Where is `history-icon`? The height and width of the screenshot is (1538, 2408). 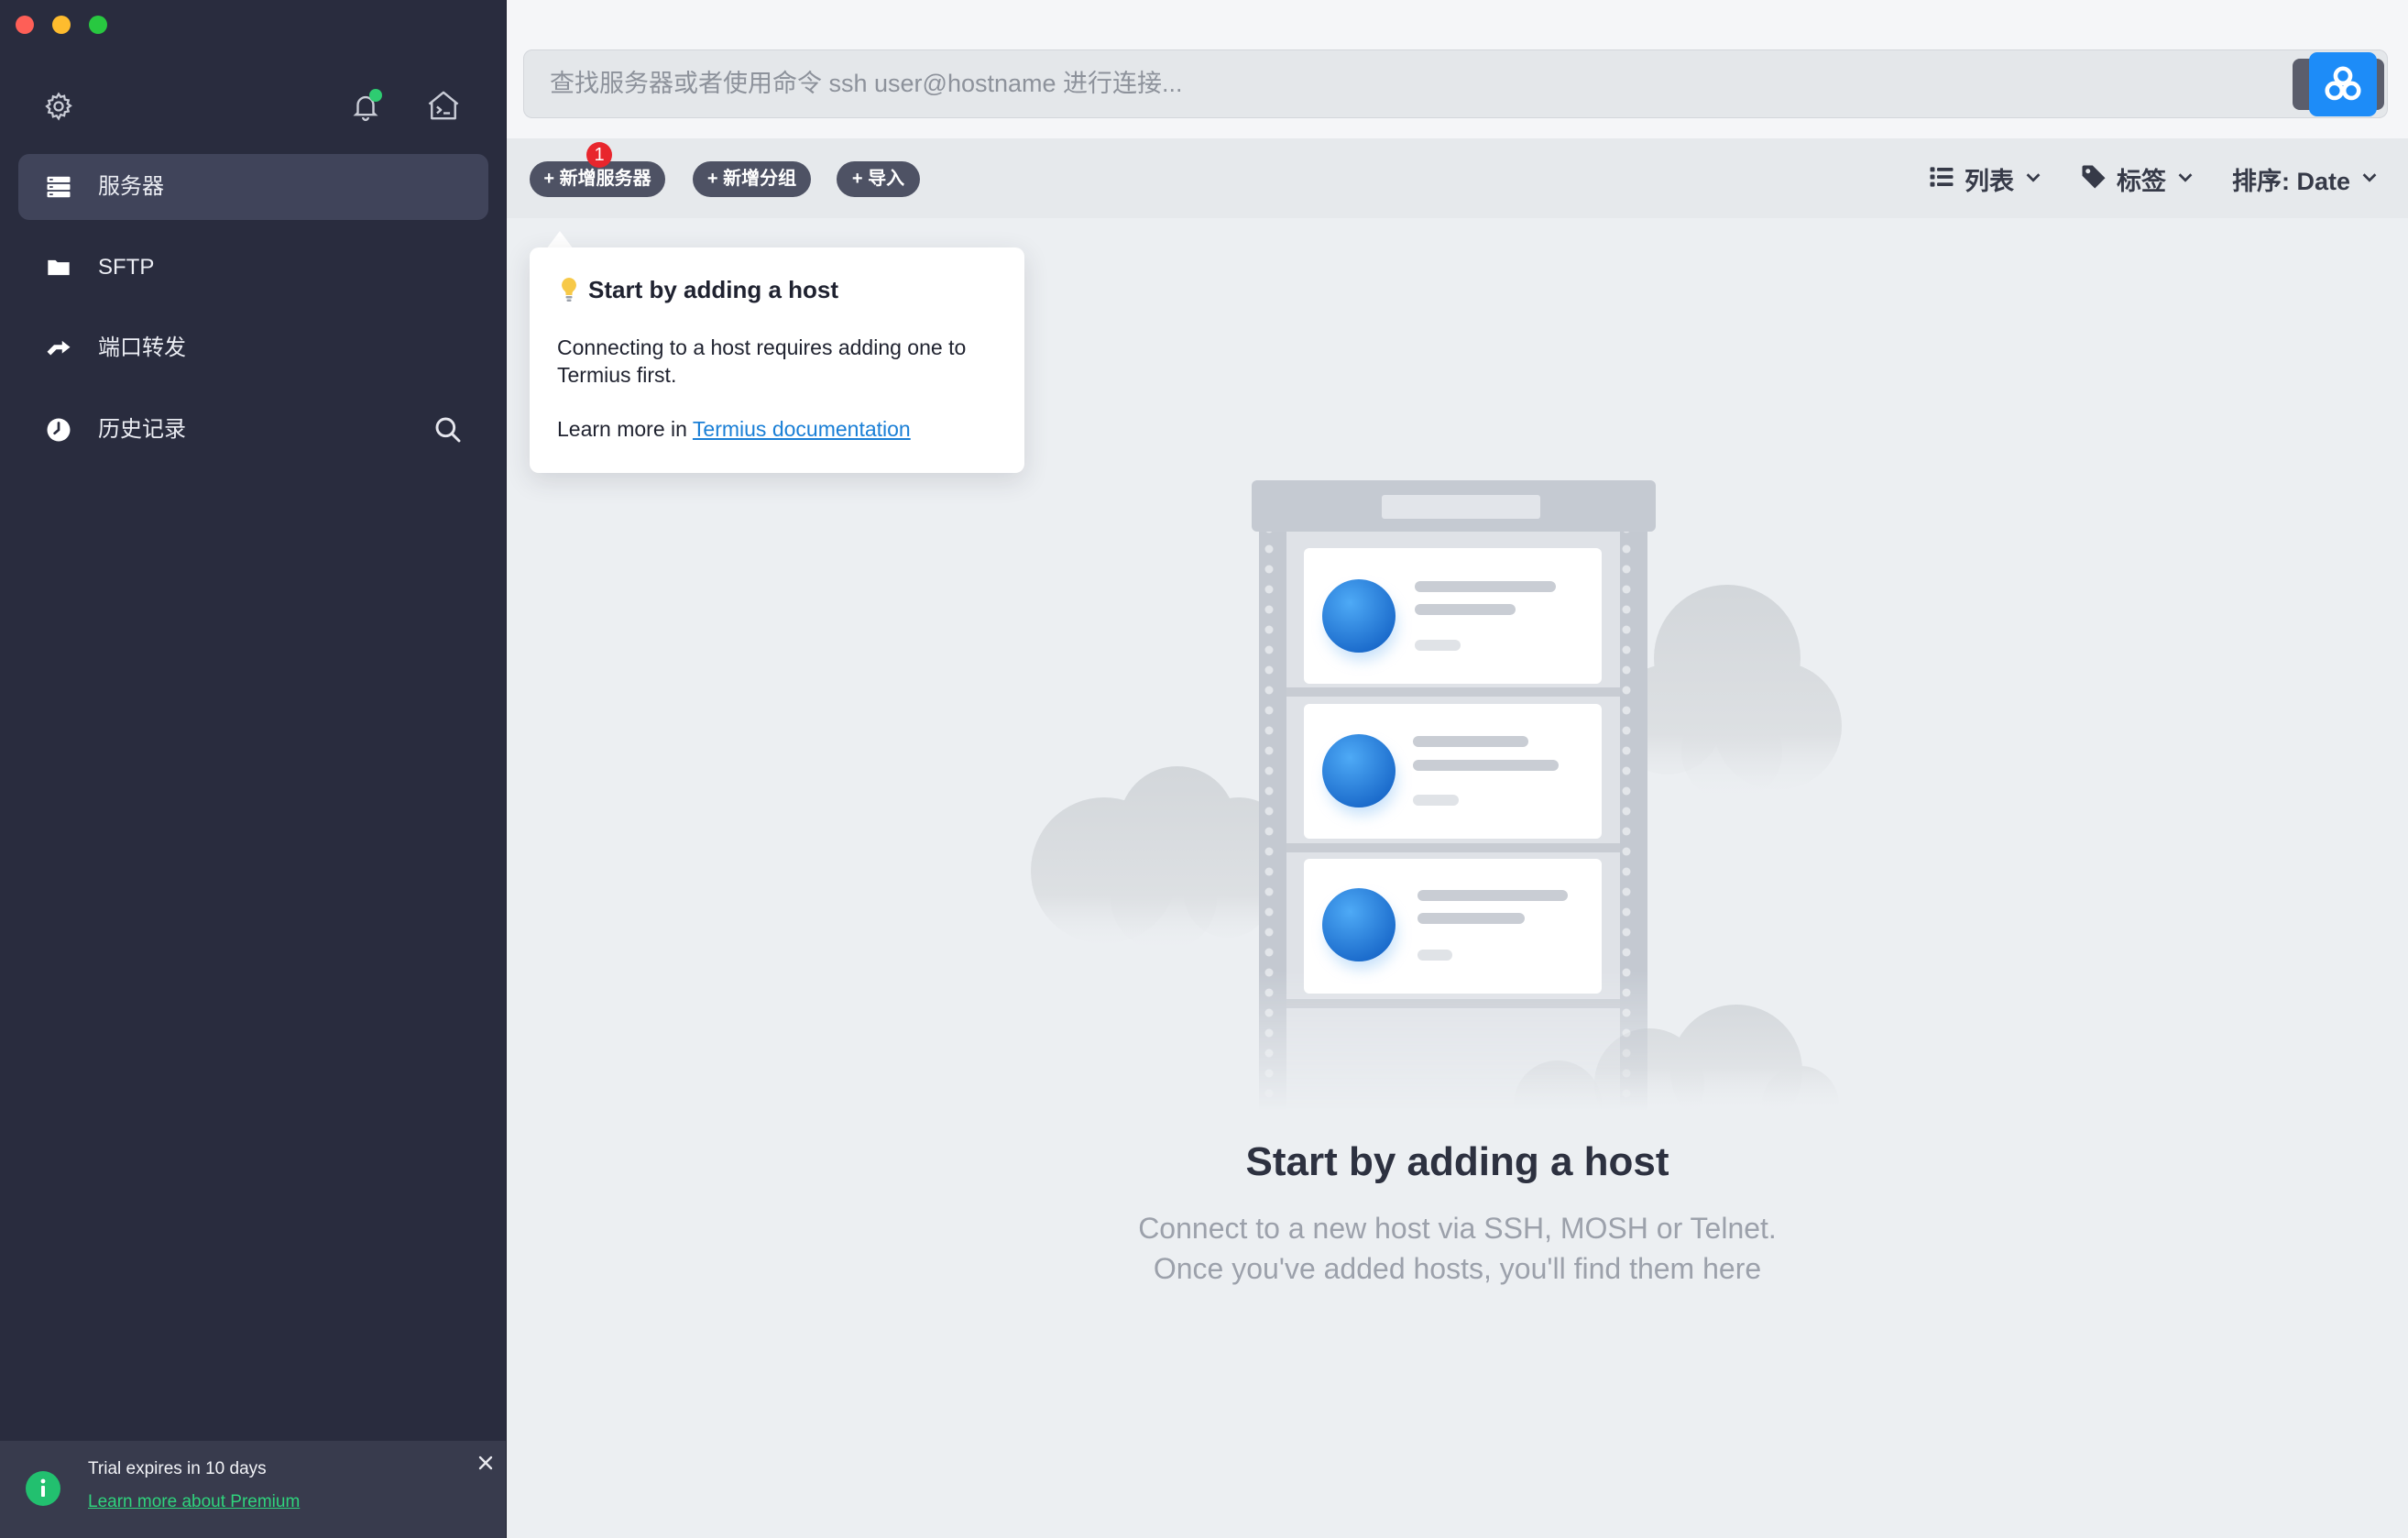 history-icon is located at coordinates (58, 430).